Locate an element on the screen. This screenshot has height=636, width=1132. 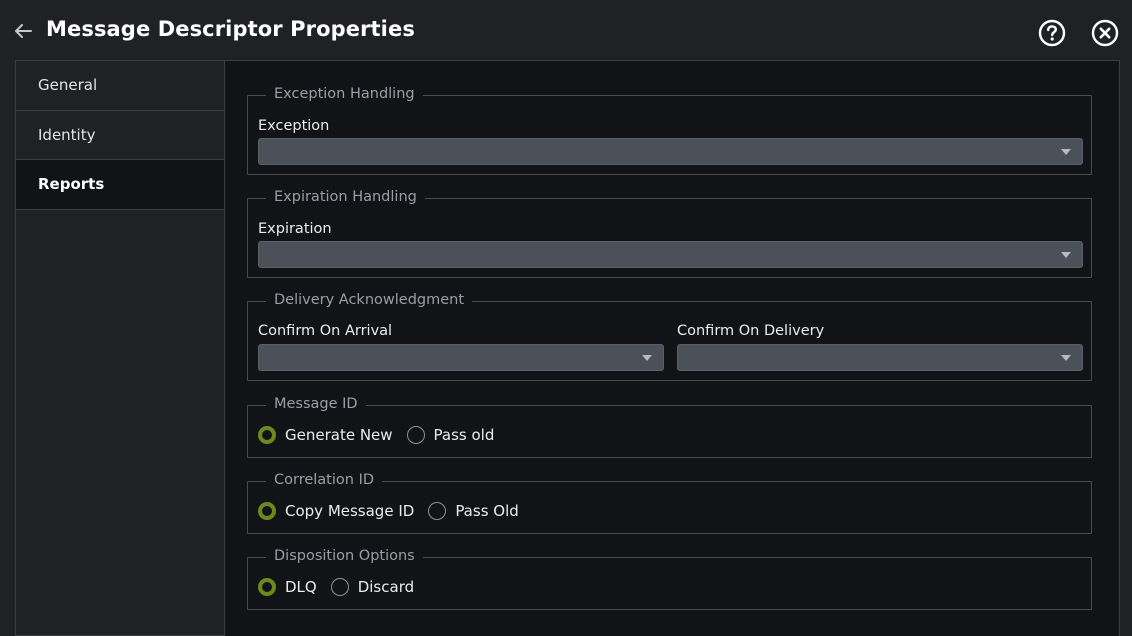
arrow-left-icon is located at coordinates (23, 31).